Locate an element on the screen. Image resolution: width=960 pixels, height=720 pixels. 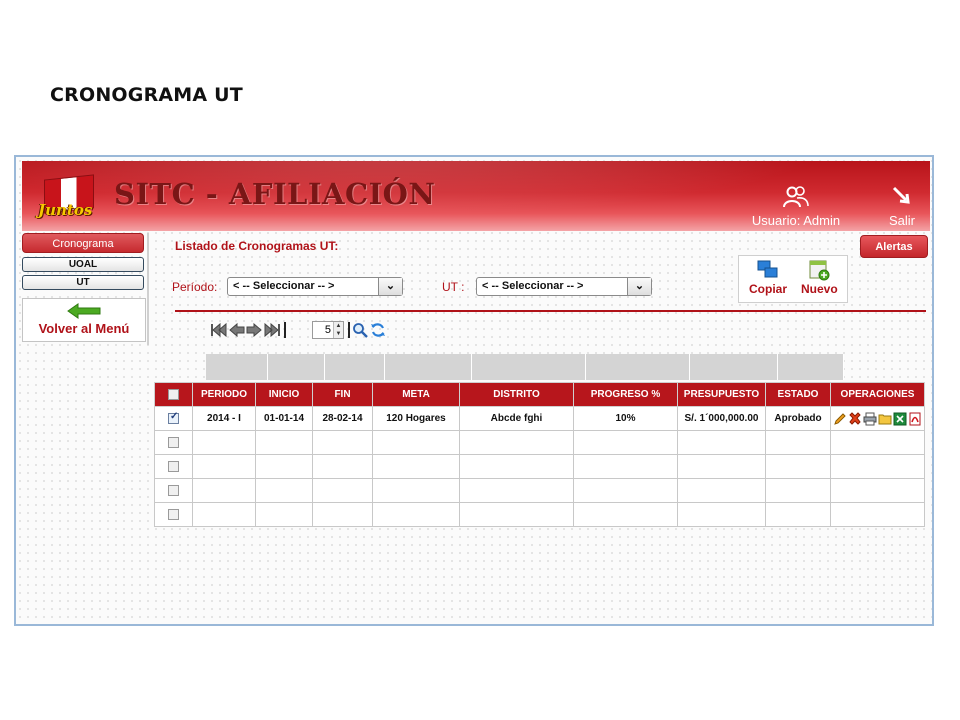
table-cell: S/. 1´000,000.00 is located at coordinates (721, 418).